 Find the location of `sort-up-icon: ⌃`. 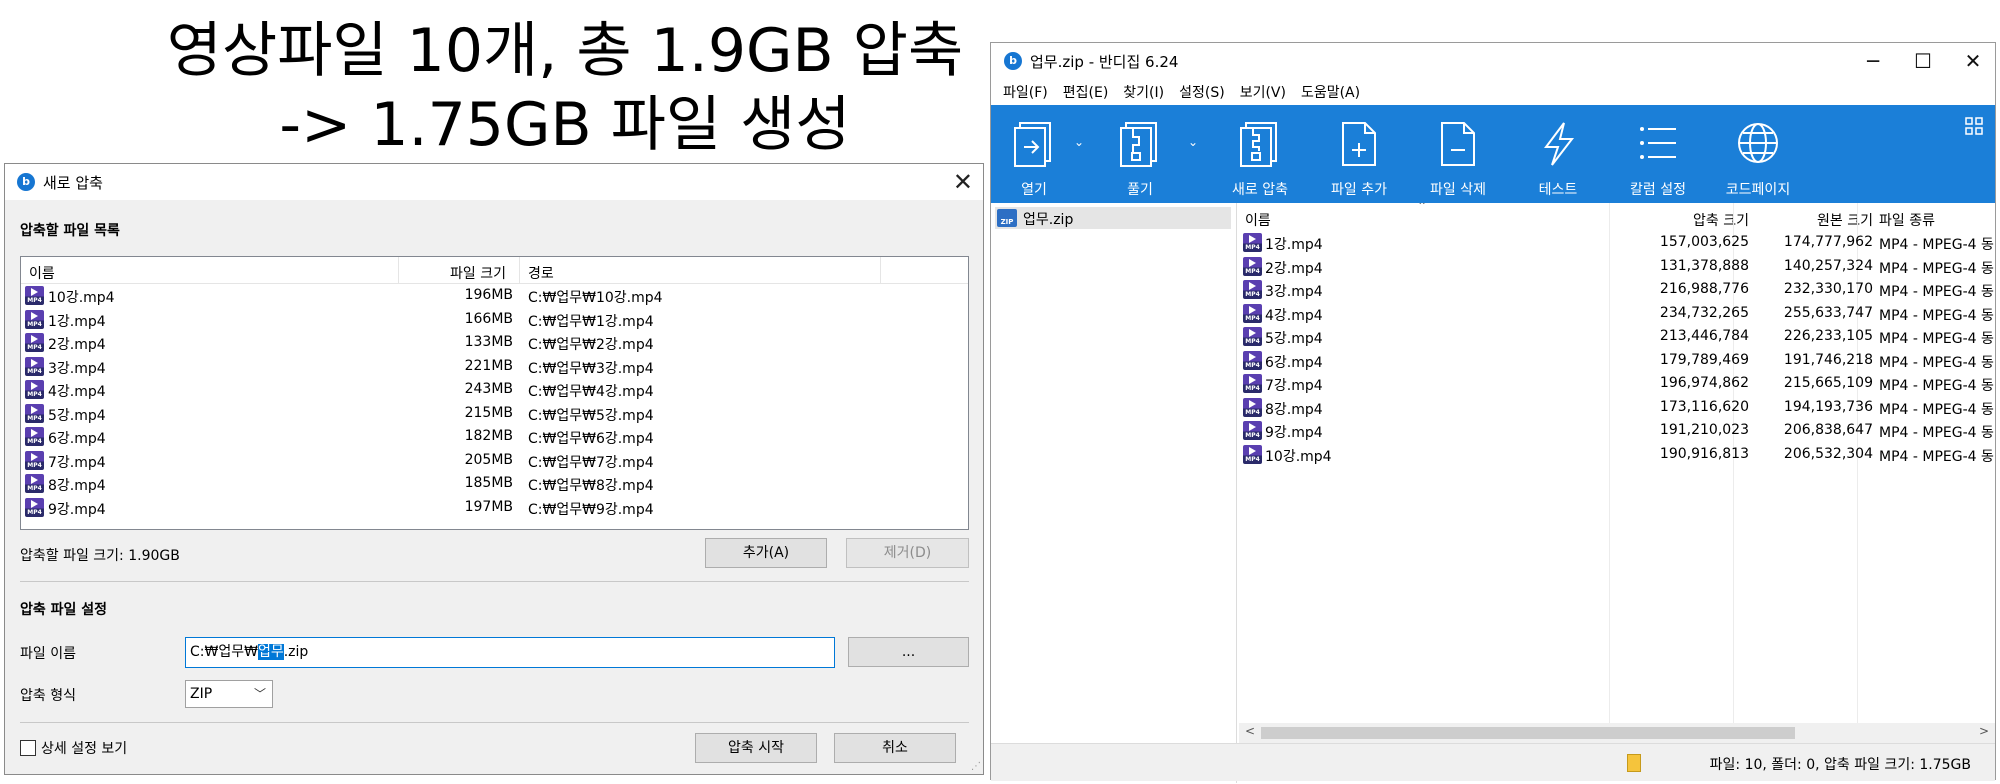

sort-up-icon: ⌃ is located at coordinates (1422, 208).